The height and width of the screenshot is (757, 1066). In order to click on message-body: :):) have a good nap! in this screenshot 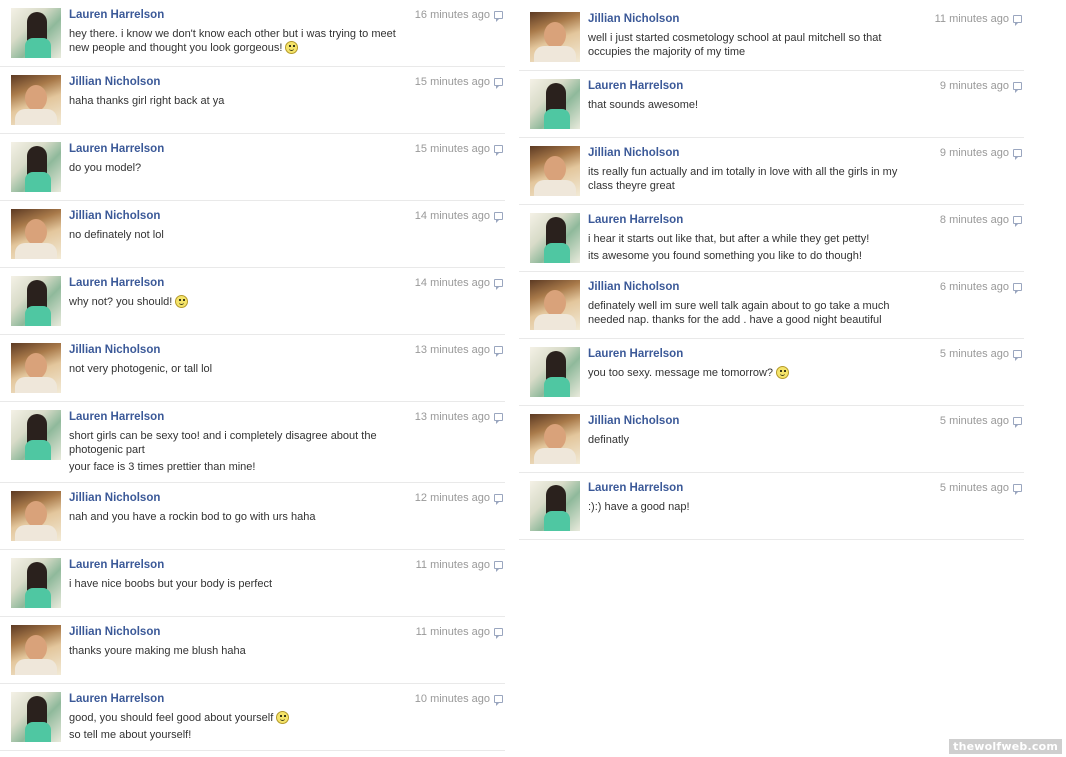, I will do `click(753, 507)`.